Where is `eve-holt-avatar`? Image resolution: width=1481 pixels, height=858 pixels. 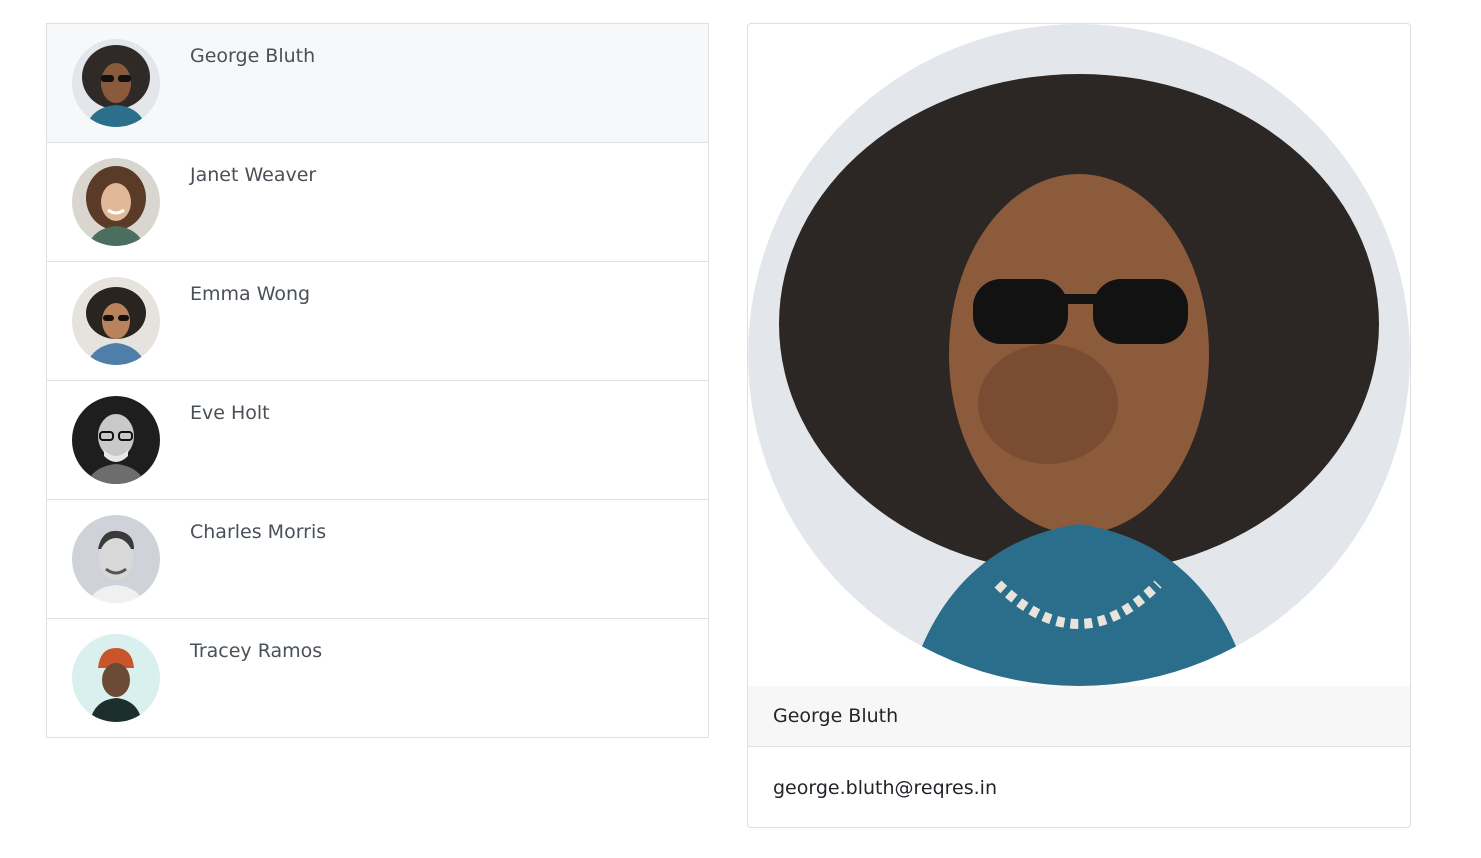 eve-holt-avatar is located at coordinates (116, 440).